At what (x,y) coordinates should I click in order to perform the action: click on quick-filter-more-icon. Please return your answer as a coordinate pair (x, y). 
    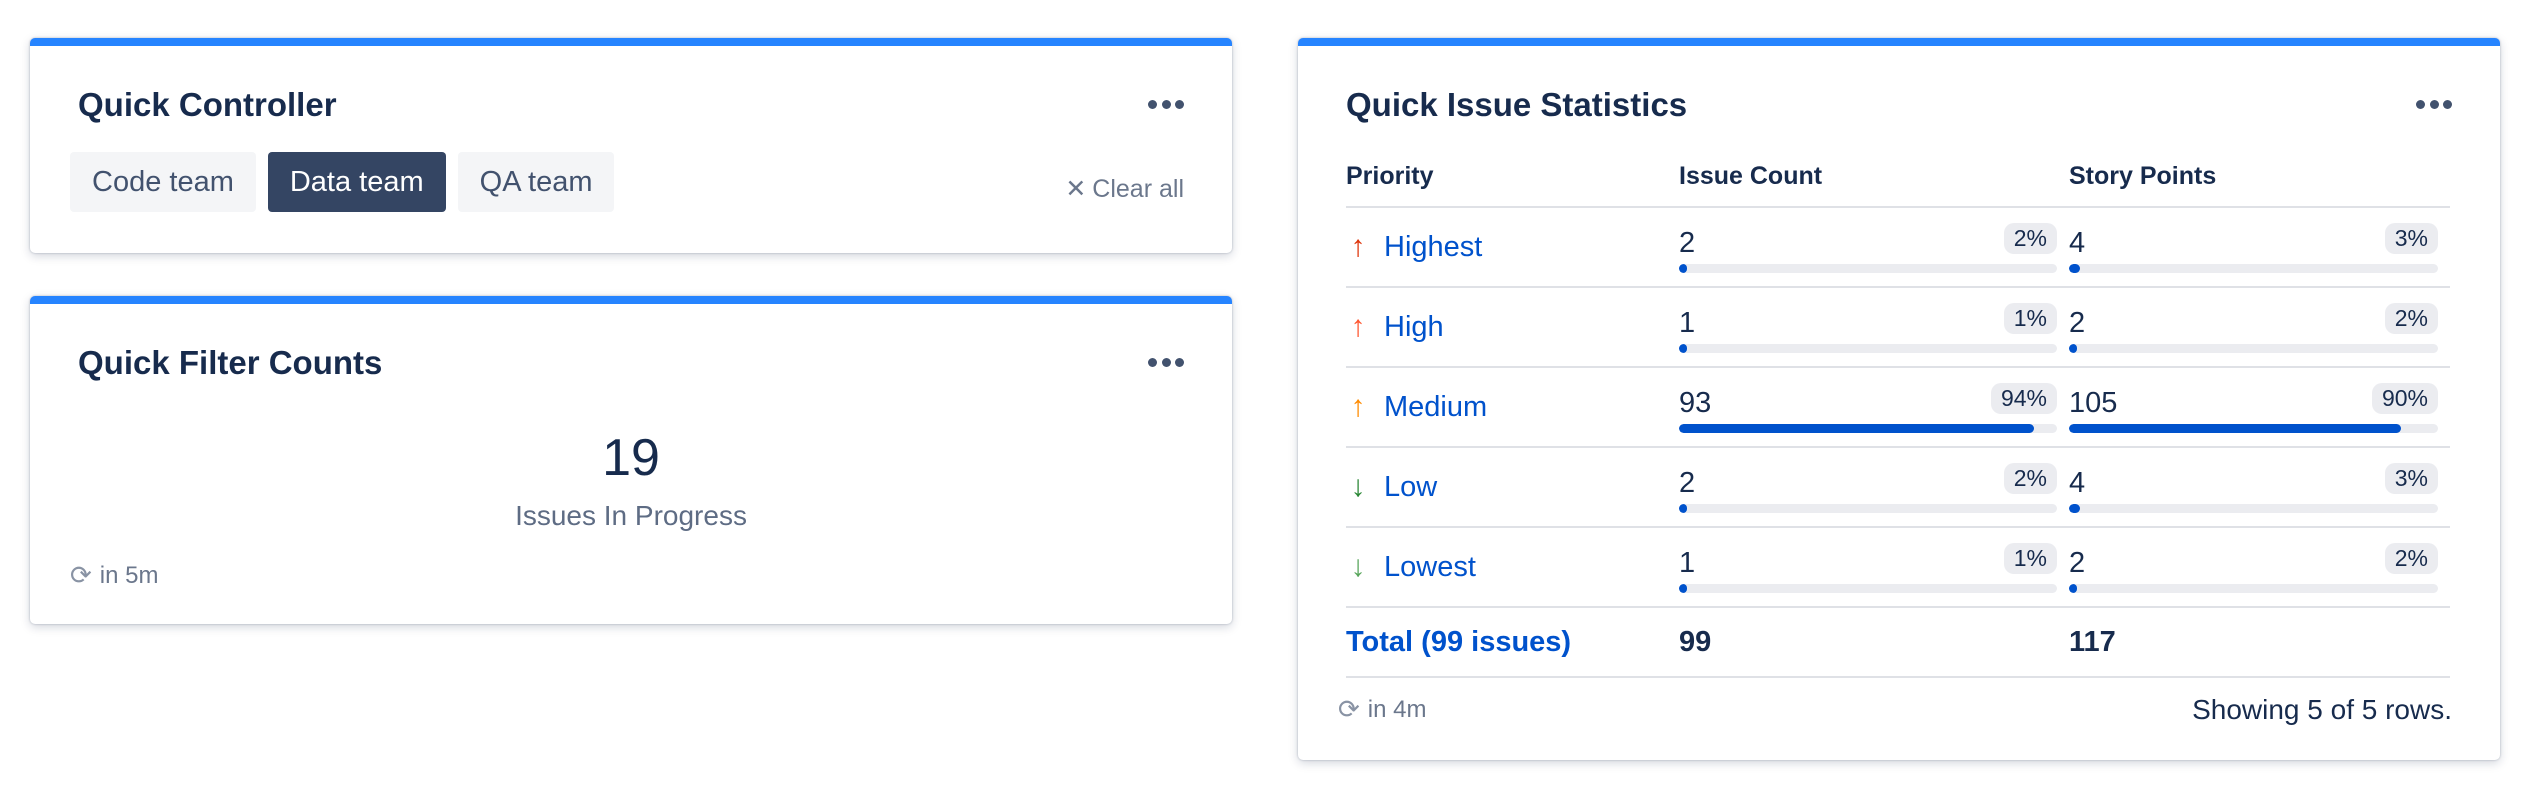
    Looking at the image, I should click on (1166, 362).